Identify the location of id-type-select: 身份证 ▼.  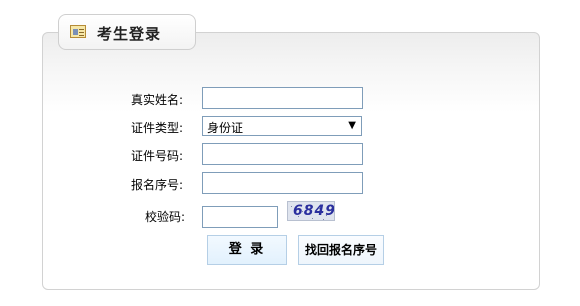
(282, 126).